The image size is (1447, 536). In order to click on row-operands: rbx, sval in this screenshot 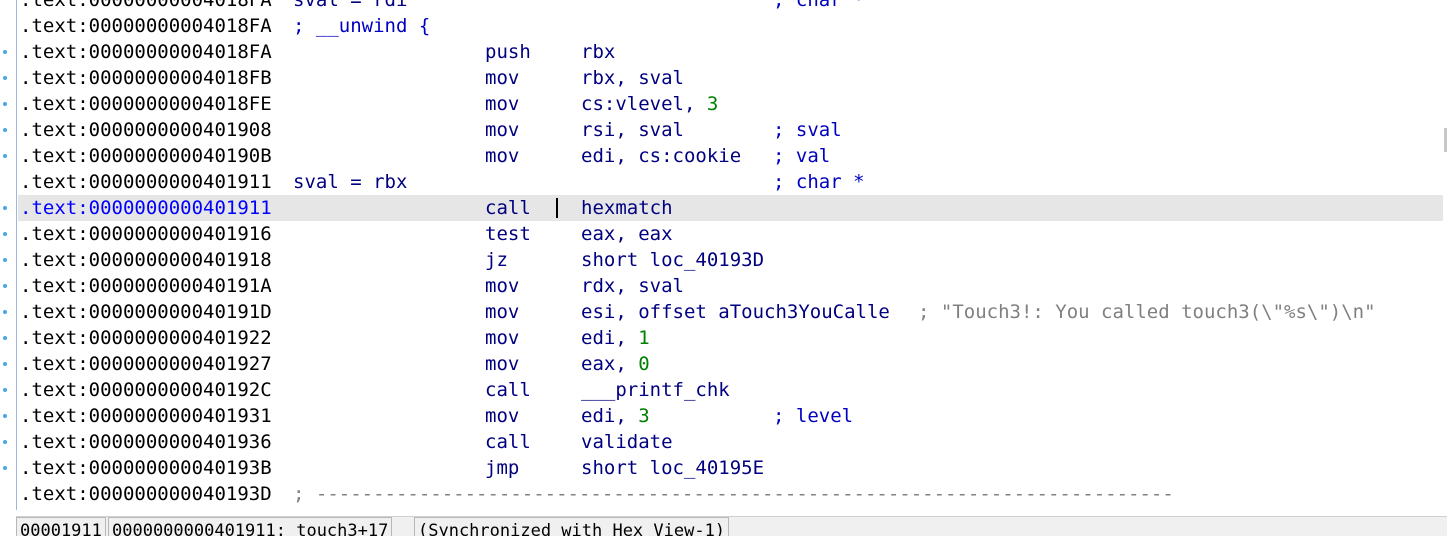, I will do `click(632, 78)`.